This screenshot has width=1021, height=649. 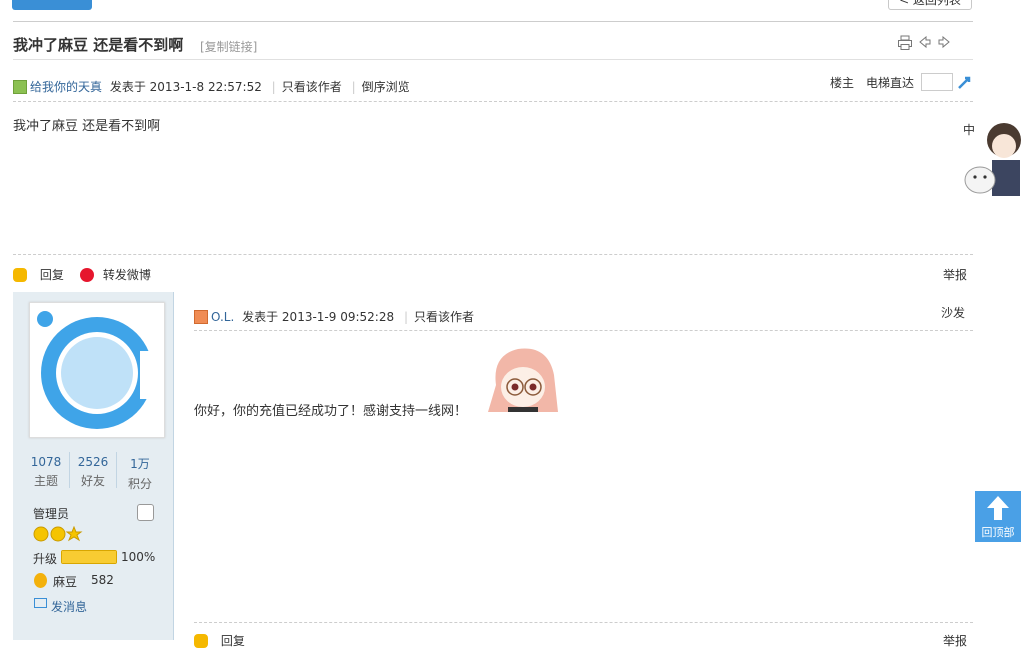 I want to click on post-button, so click(x=52, y=5).